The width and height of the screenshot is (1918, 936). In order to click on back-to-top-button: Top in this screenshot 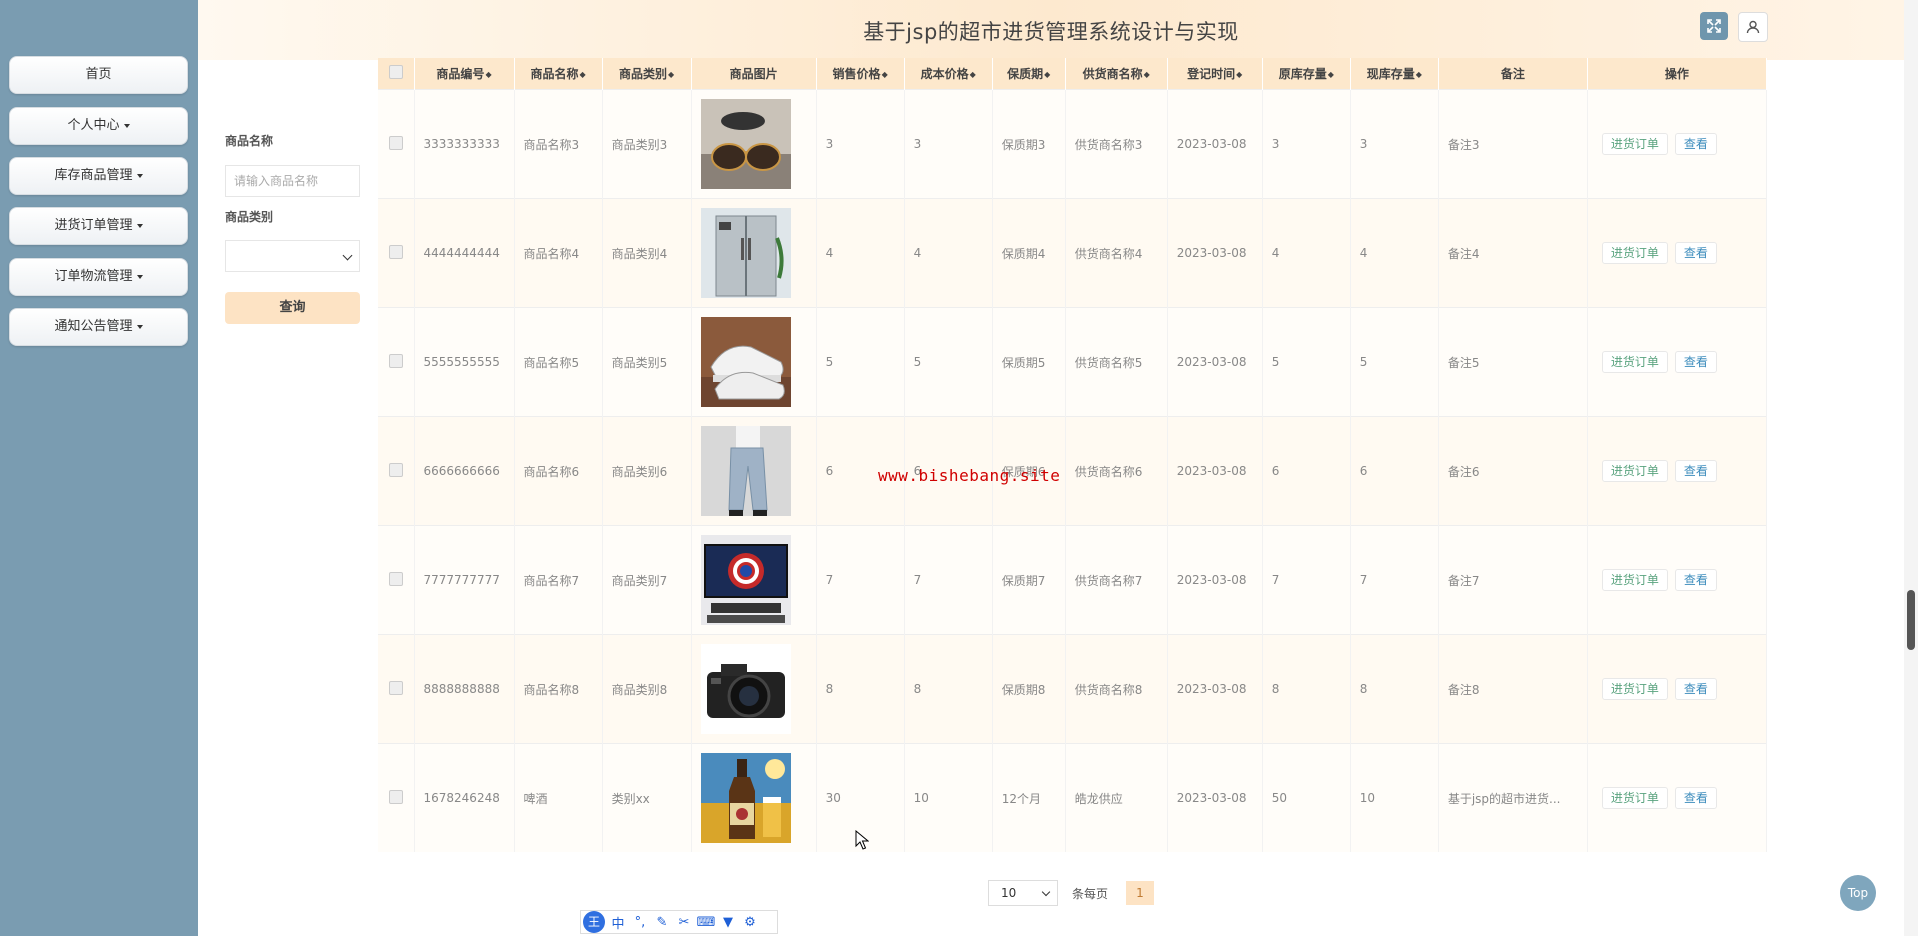, I will do `click(1858, 893)`.